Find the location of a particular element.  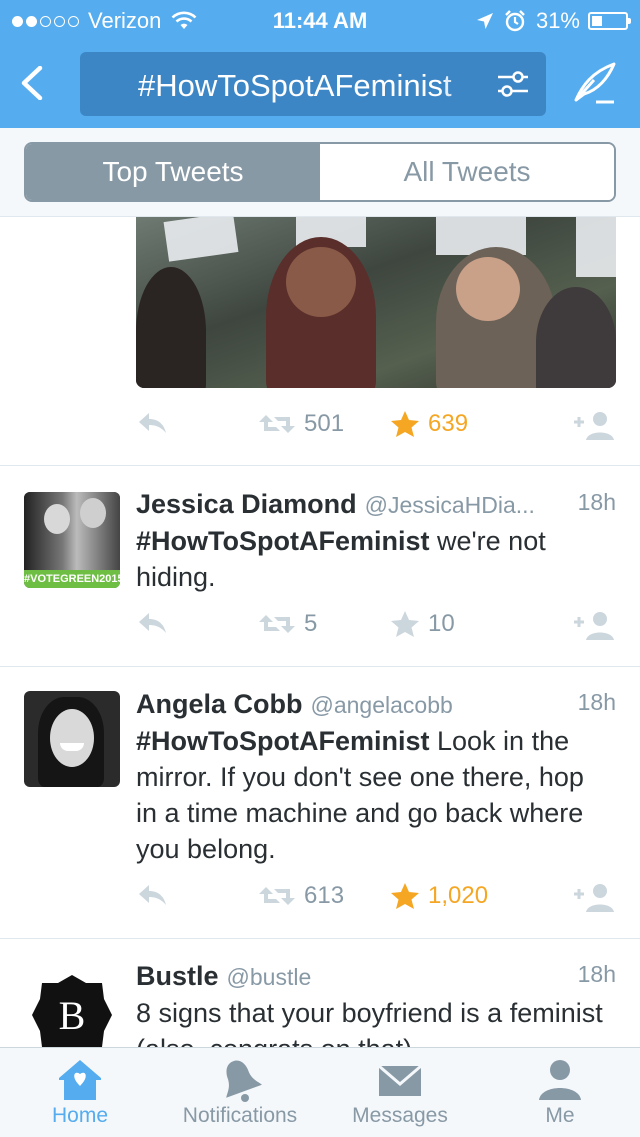

favorite-button: 639 is located at coordinates (429, 424).